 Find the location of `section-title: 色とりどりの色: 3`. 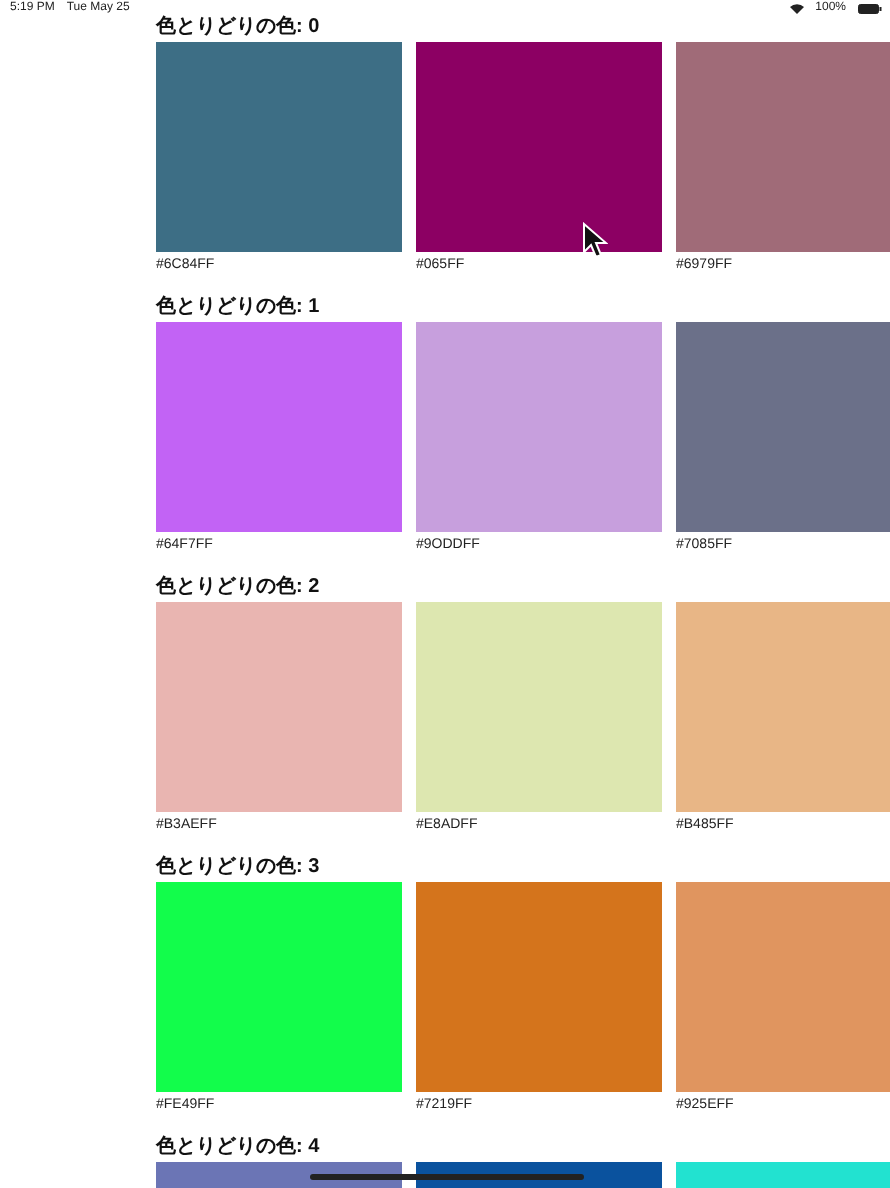

section-title: 色とりどりの色: 3 is located at coordinates (239, 868).